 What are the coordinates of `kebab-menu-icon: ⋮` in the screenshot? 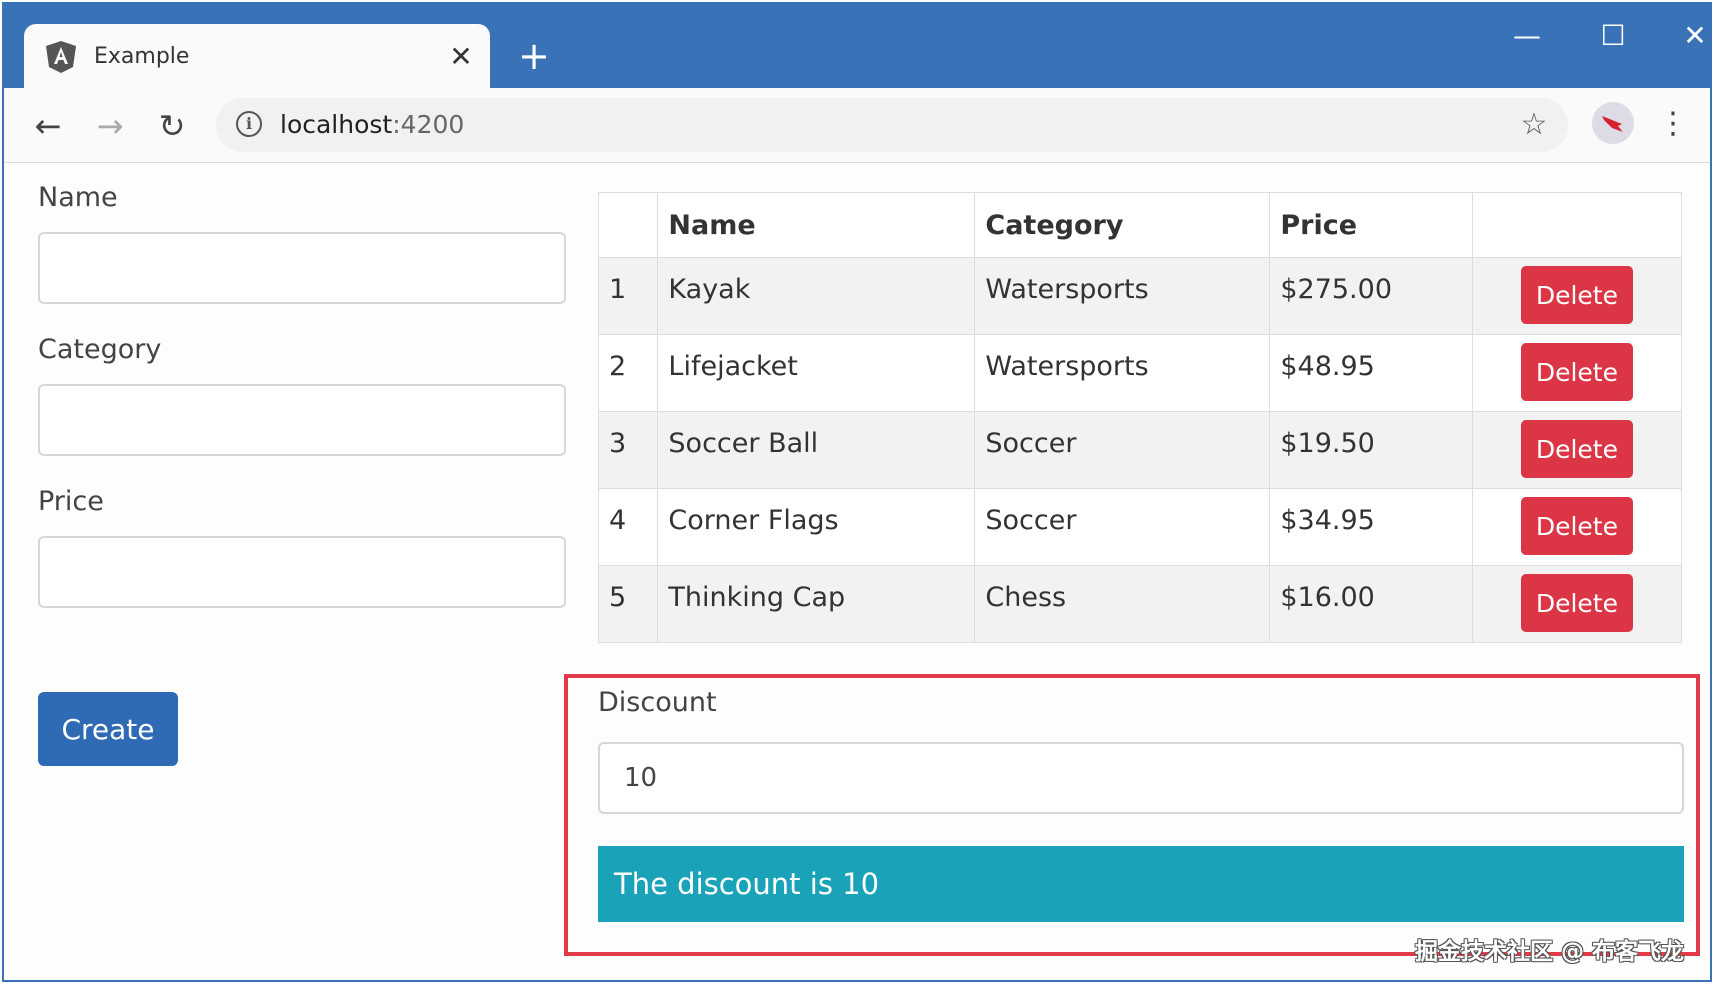 It's located at (1673, 124).